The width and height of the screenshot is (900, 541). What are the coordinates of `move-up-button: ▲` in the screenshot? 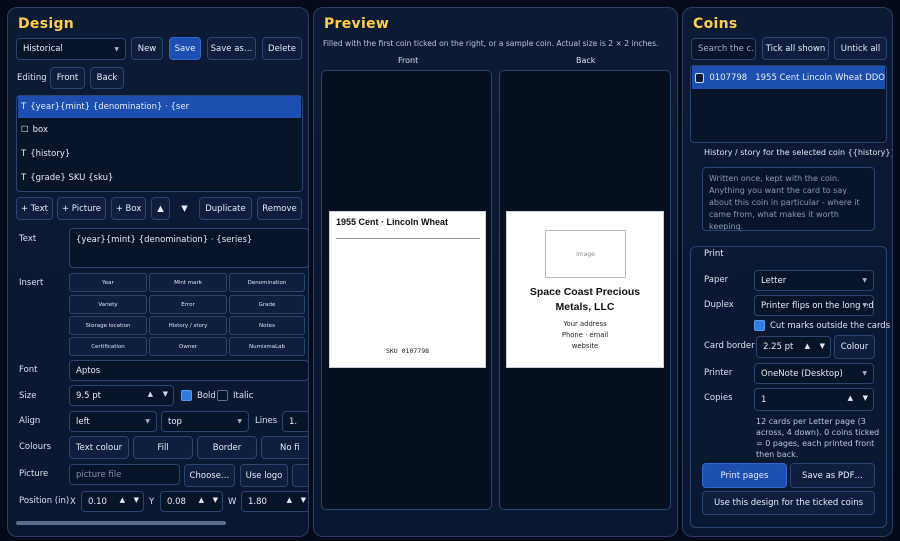 It's located at (160, 208).